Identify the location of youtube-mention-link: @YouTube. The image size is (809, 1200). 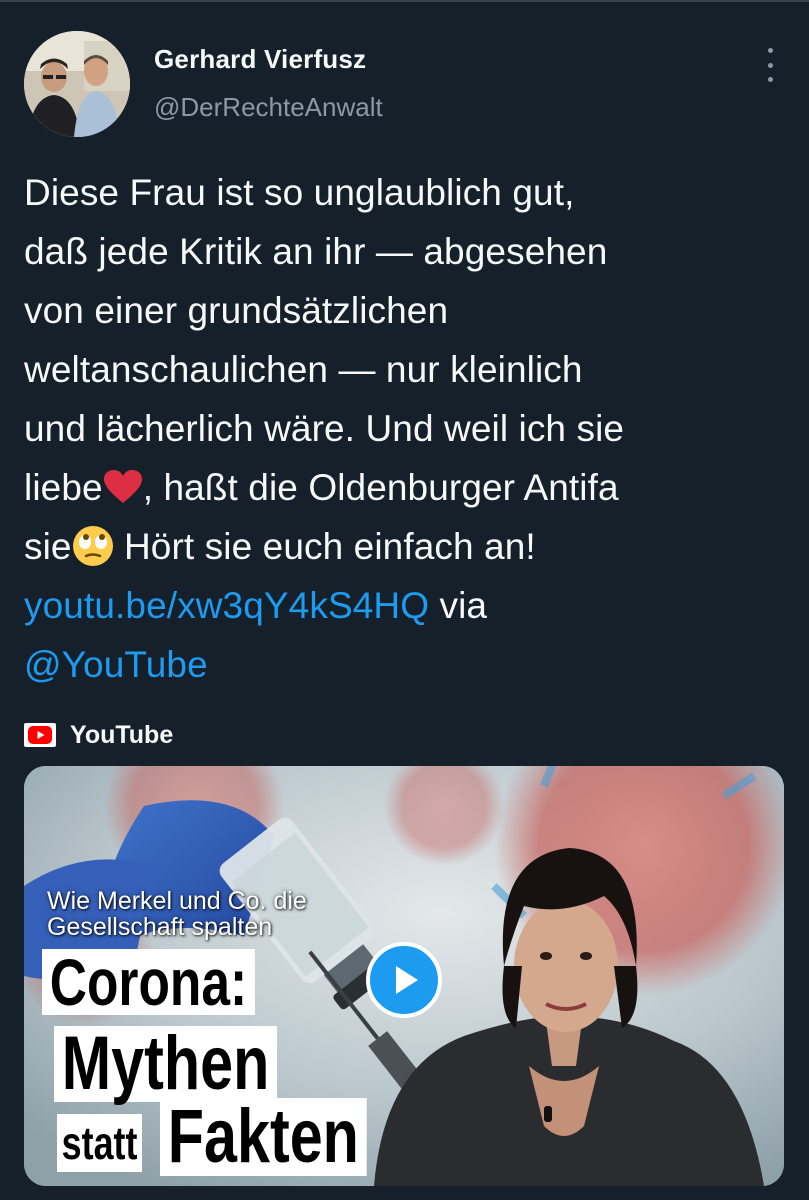
(116, 664).